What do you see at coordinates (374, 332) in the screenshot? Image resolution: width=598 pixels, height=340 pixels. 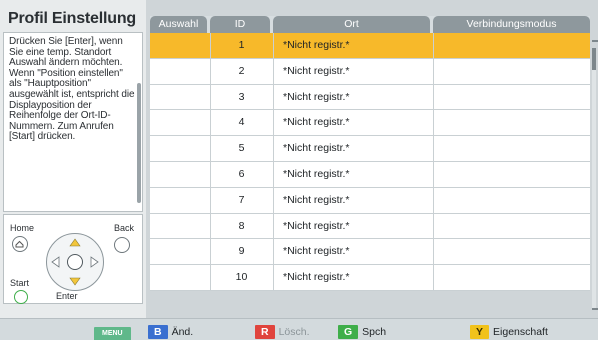 I see `save-label: Spch` at bounding box center [374, 332].